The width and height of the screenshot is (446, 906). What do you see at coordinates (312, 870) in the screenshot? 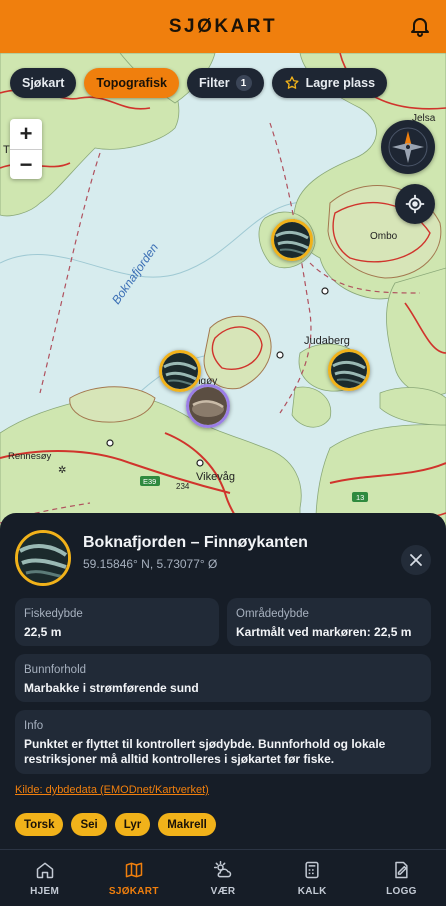
I see `calculator-icon` at bounding box center [312, 870].